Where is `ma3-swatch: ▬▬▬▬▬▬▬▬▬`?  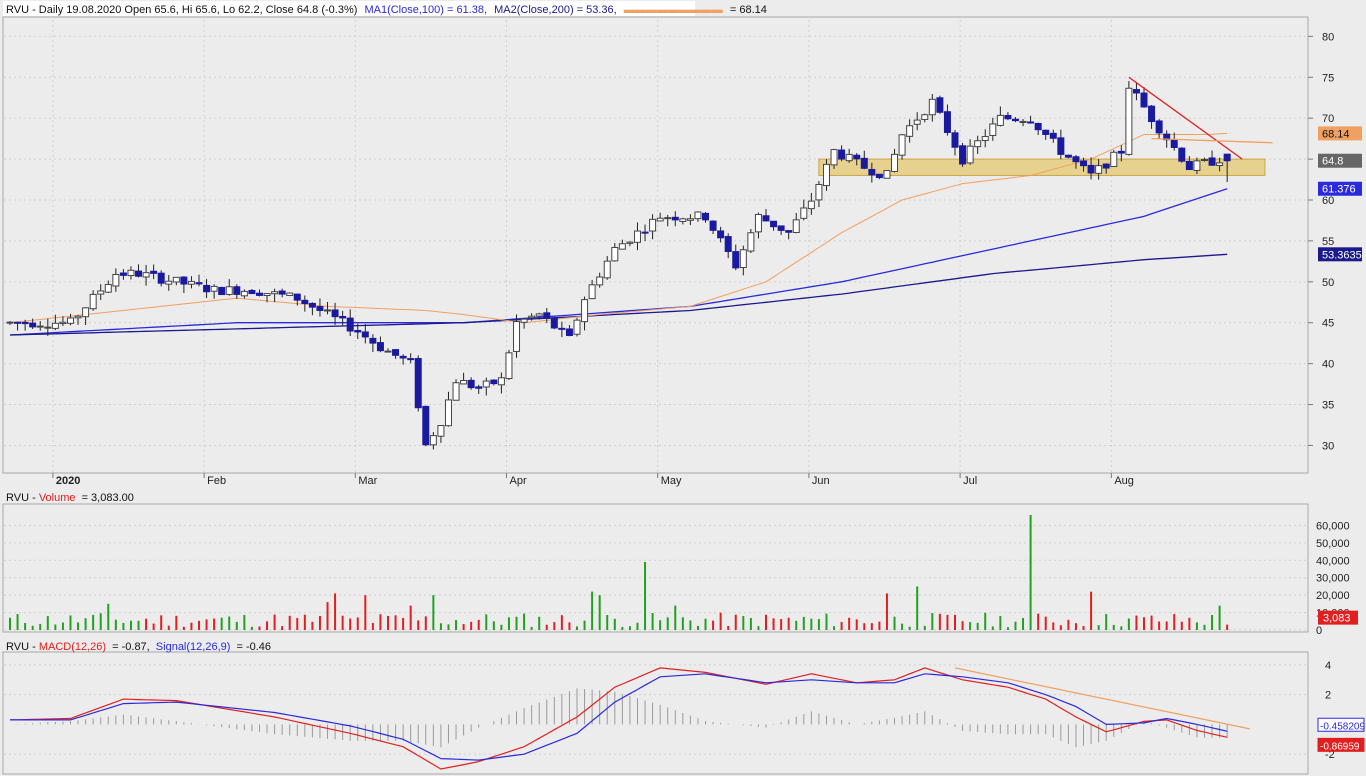
ma3-swatch: ▬▬▬▬▬▬▬▬▬ is located at coordinates (673, 10).